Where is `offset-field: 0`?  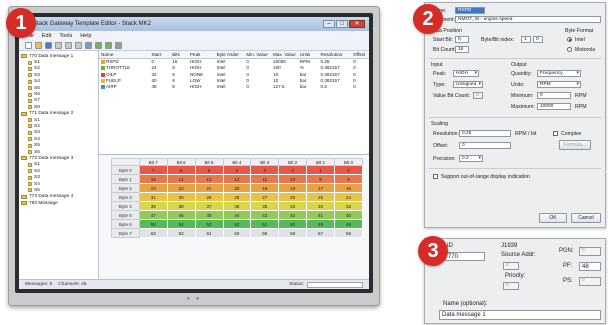 offset-field: 0 is located at coordinates (485, 145).